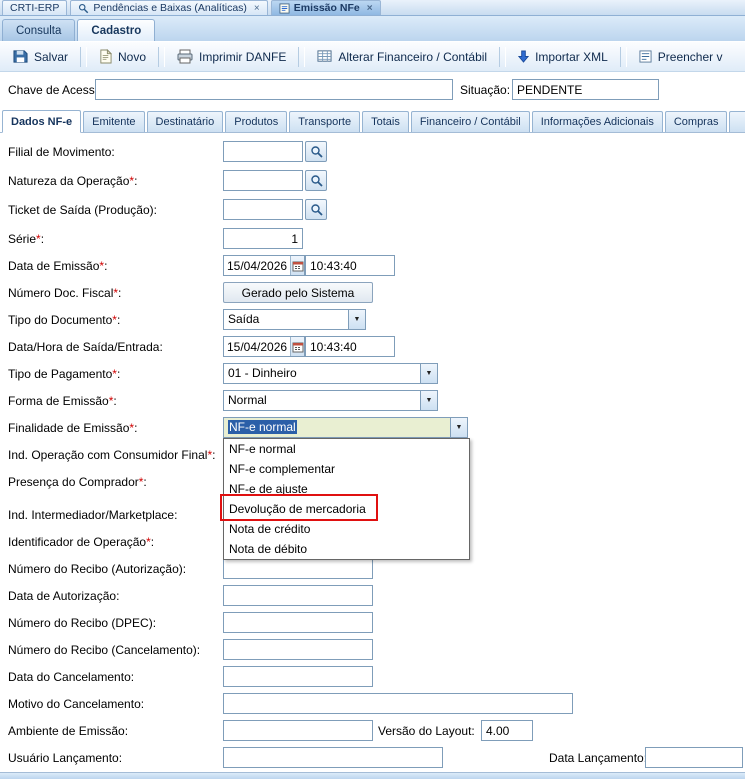  Describe the element at coordinates (231, 56) in the screenshot. I see `print-danfe-button: Imprimir DANFE` at that location.